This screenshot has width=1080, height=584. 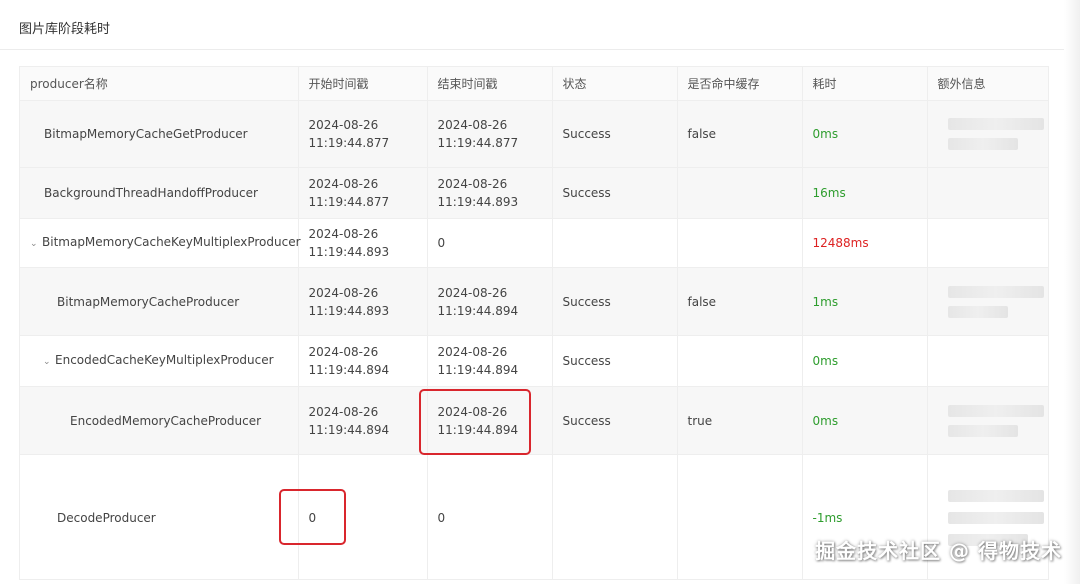 What do you see at coordinates (159, 134) in the screenshot?
I see `cell-producer-name: BitmapMemoryCacheGetProducer` at bounding box center [159, 134].